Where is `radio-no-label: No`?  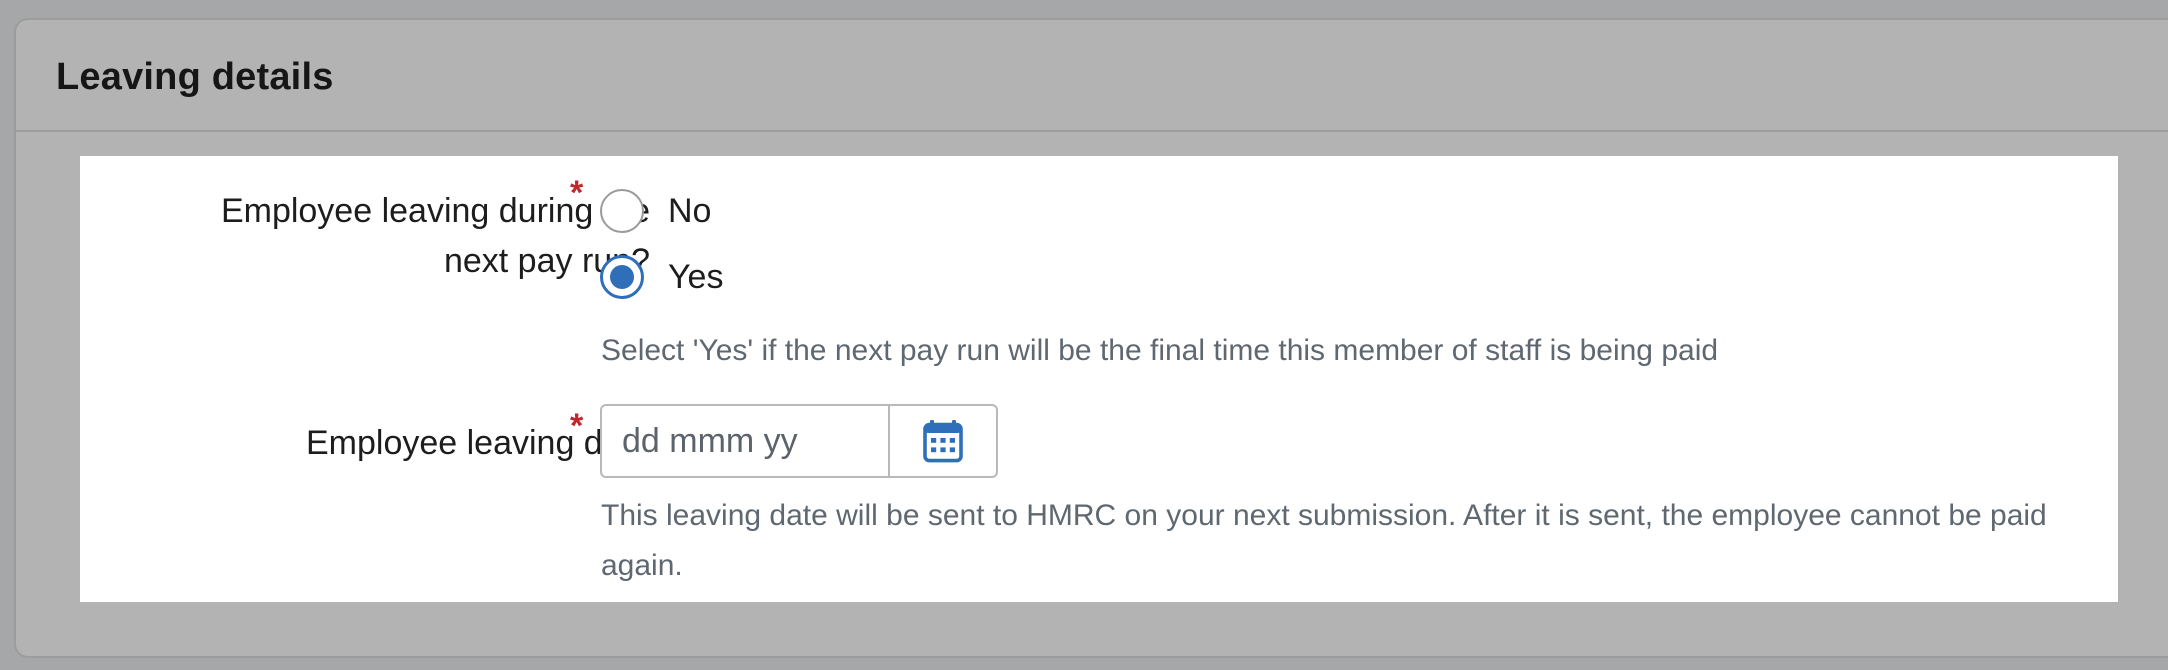 radio-no-label: No is located at coordinates (689, 211).